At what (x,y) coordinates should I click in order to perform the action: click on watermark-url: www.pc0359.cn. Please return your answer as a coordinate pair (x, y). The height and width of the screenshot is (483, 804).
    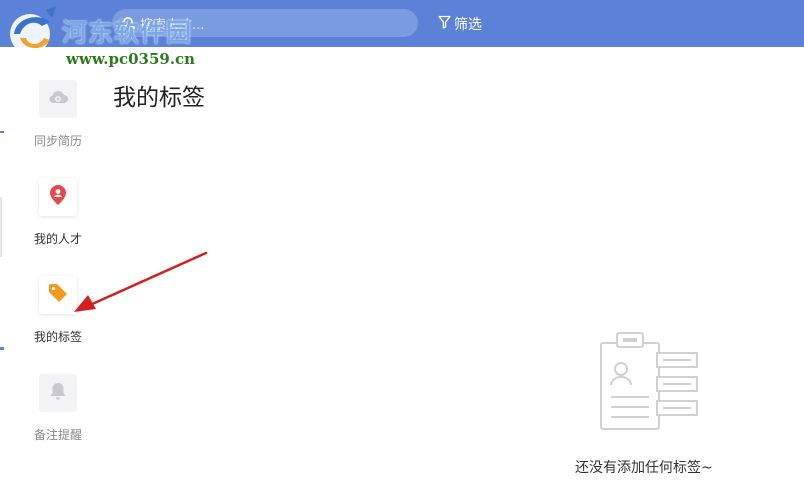
    Looking at the image, I should click on (131, 59).